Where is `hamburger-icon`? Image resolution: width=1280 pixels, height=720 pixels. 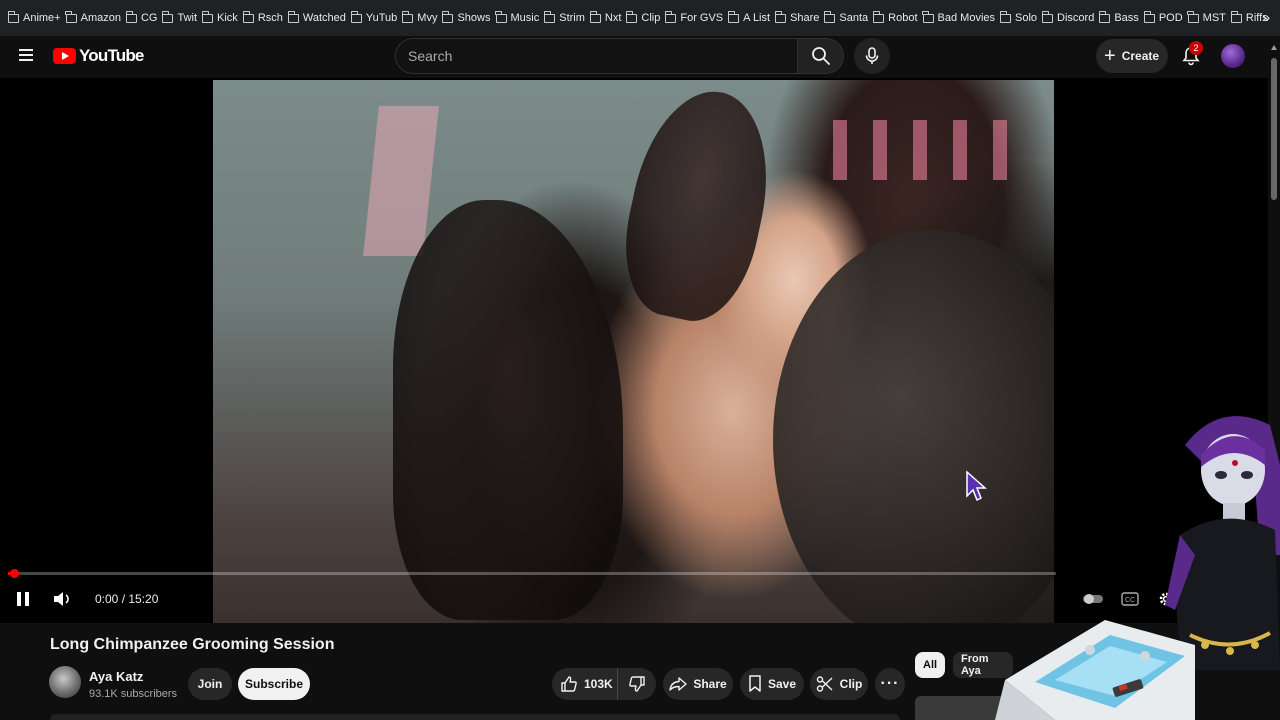
hamburger-icon is located at coordinates (26, 55).